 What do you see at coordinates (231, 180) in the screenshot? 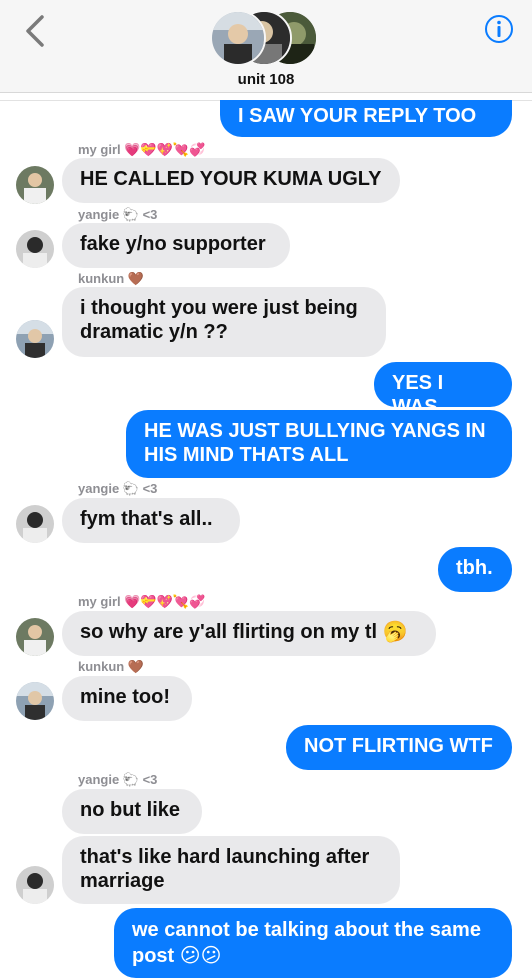
I see `incoming-message: HE CALLED YOUR KUMA UGLY` at bounding box center [231, 180].